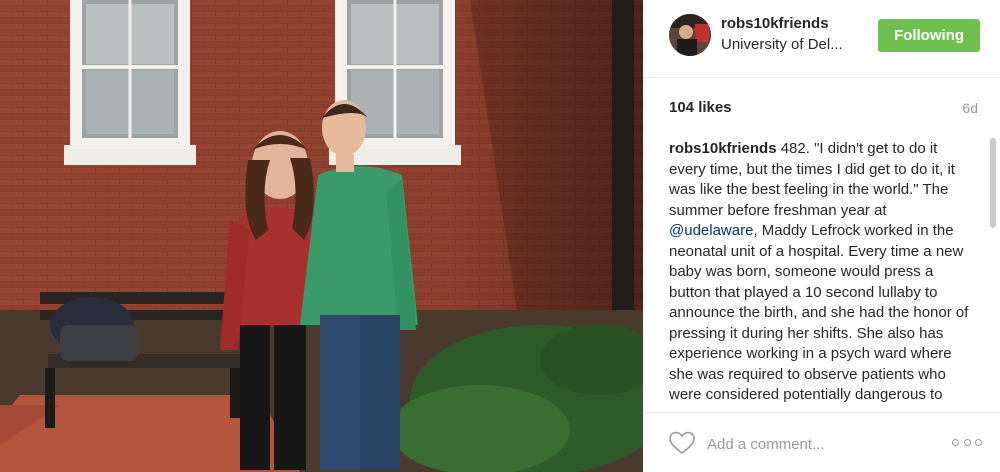 The image size is (1000, 472). What do you see at coordinates (682, 443) in the screenshot?
I see `heart-icon` at bounding box center [682, 443].